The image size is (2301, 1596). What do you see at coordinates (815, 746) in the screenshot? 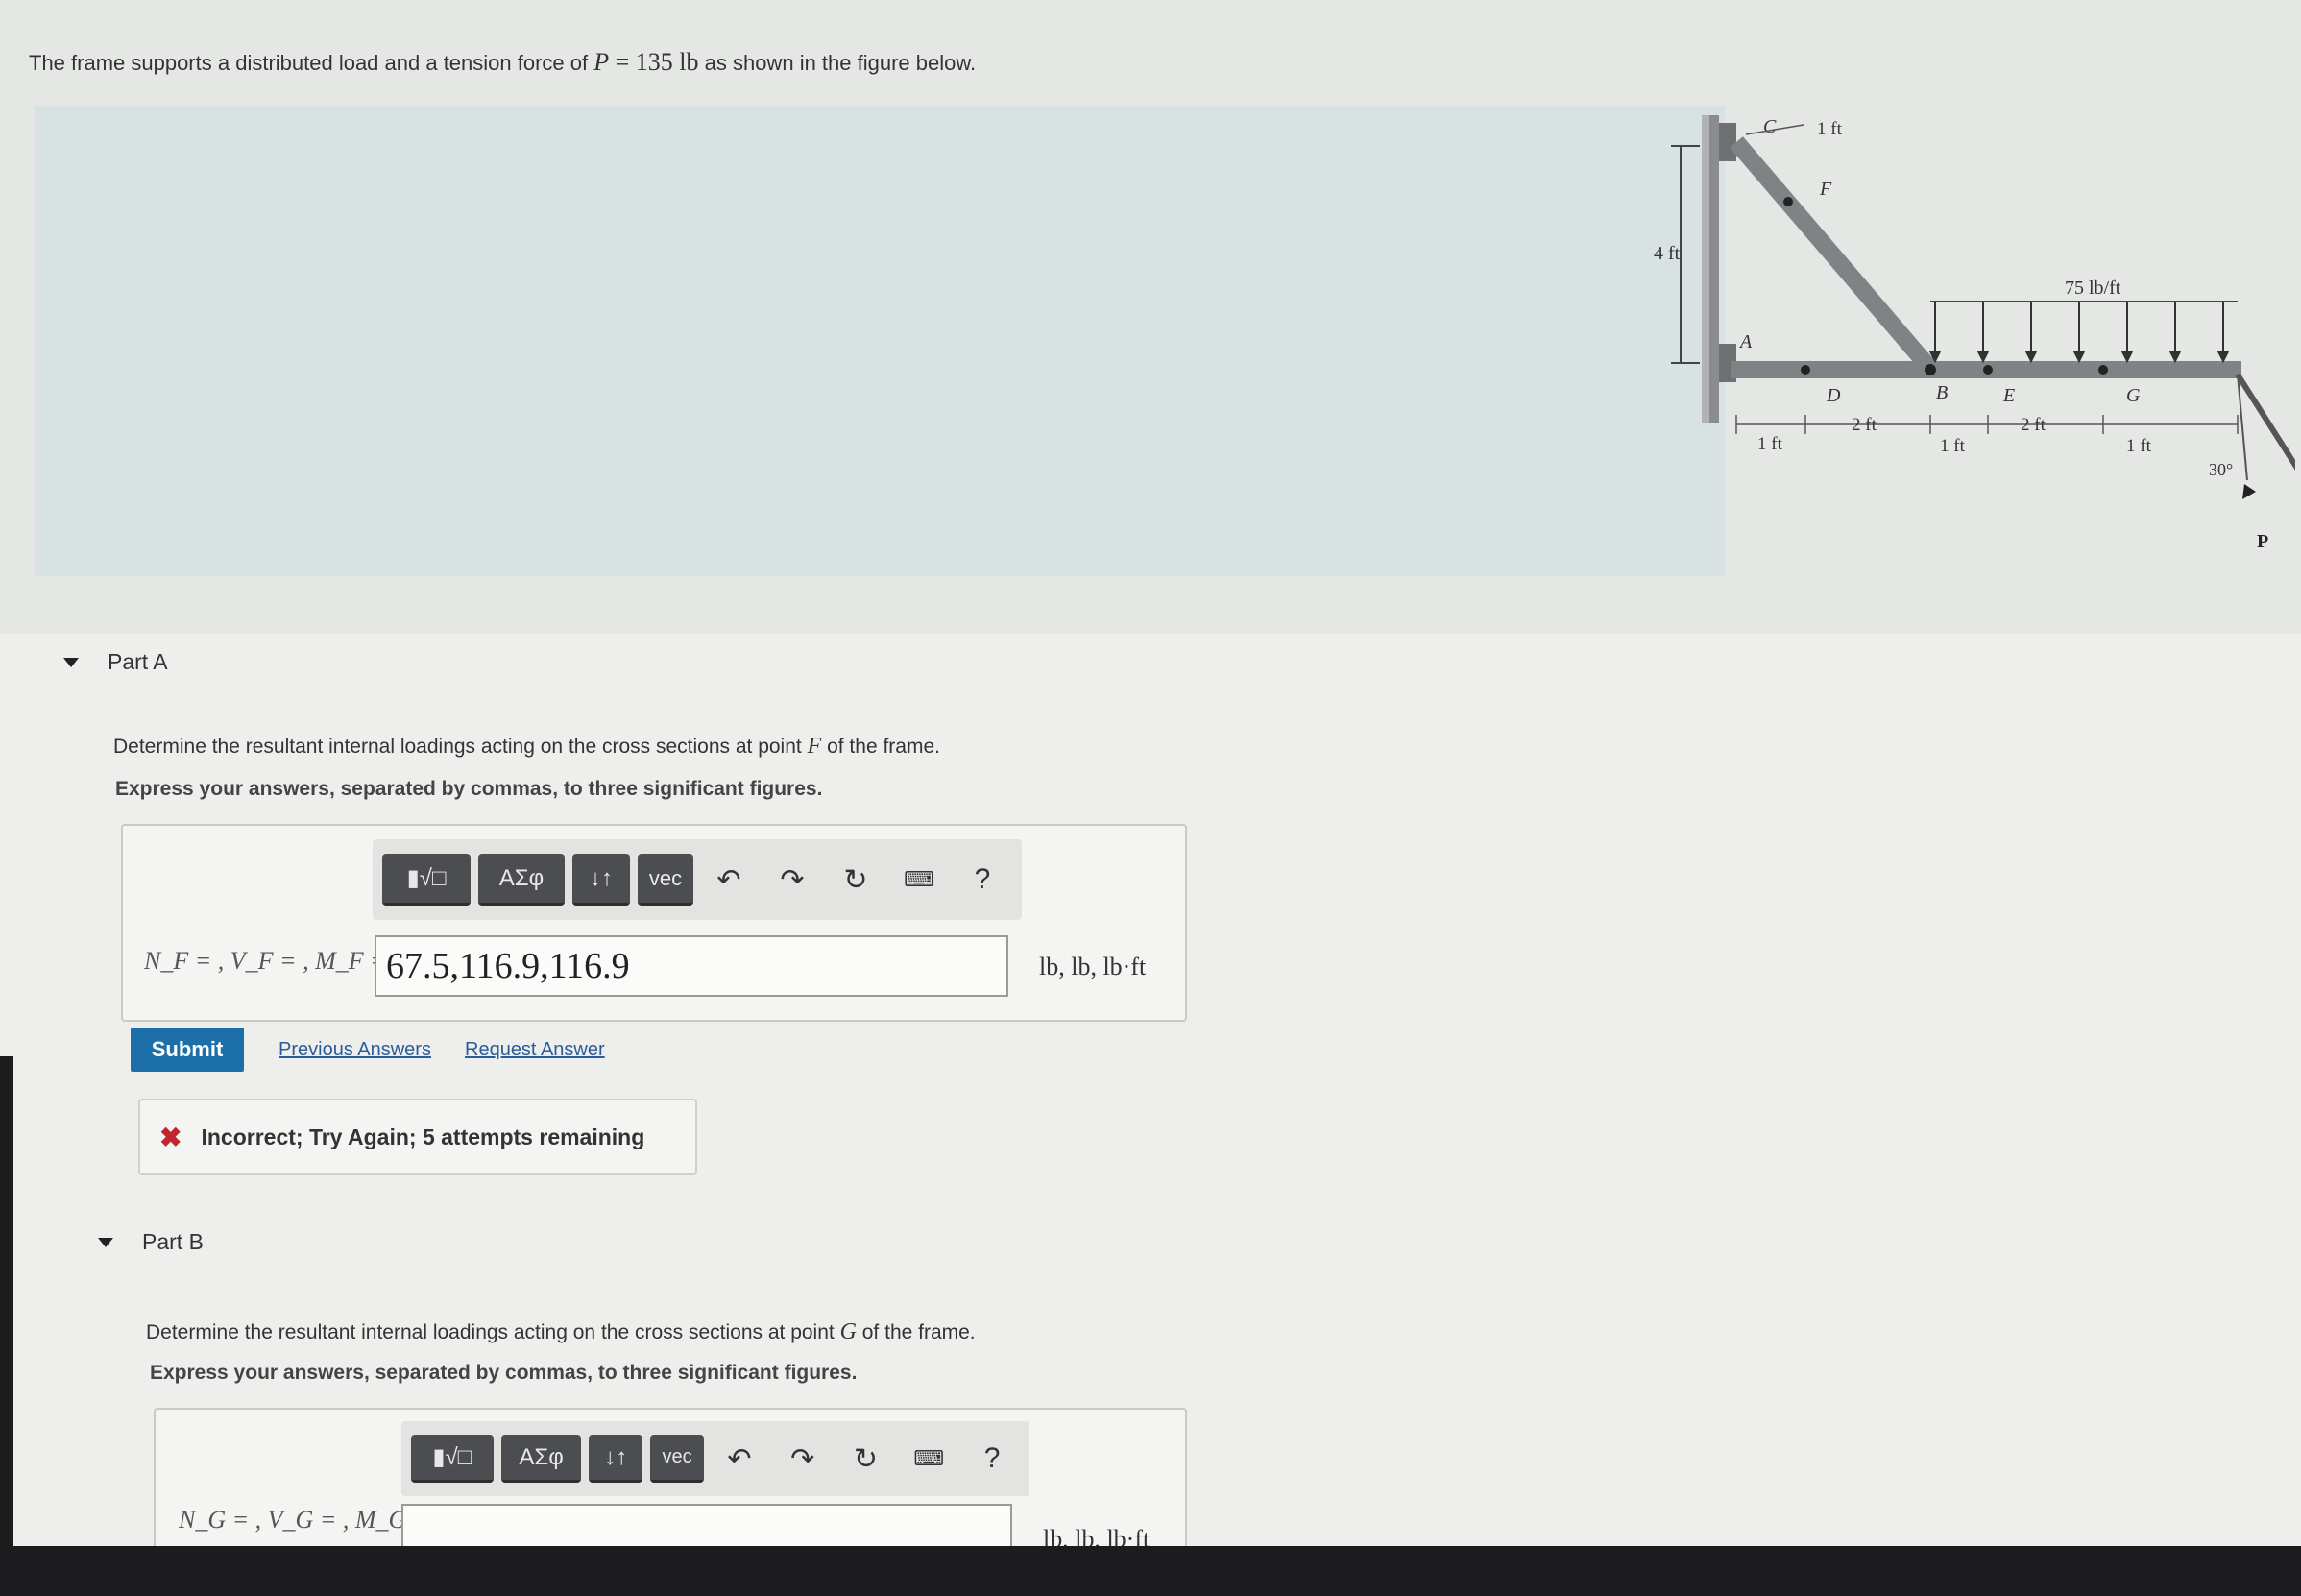
I see `part-a-point: F` at bounding box center [815, 746].